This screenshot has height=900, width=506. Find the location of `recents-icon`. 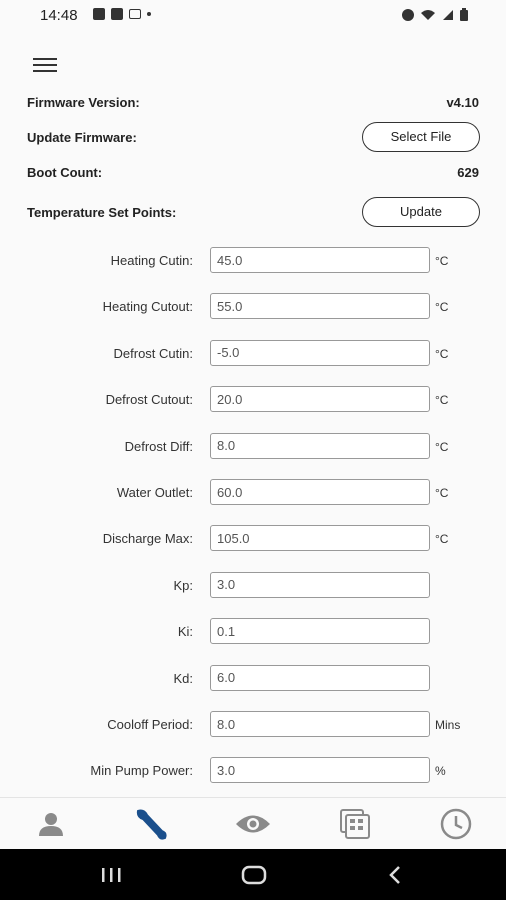

recents-icon is located at coordinates (115, 875).